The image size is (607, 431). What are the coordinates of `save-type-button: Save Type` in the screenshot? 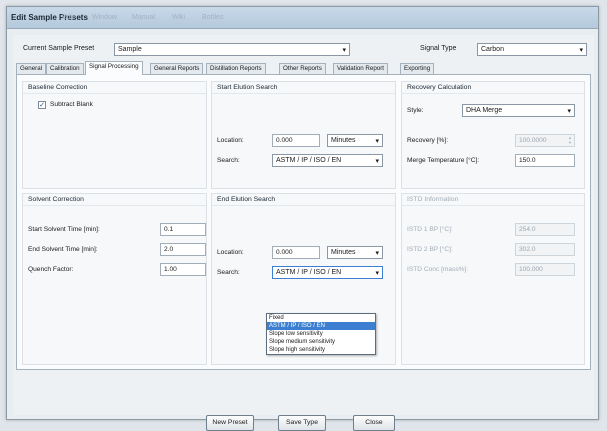 It's located at (302, 423).